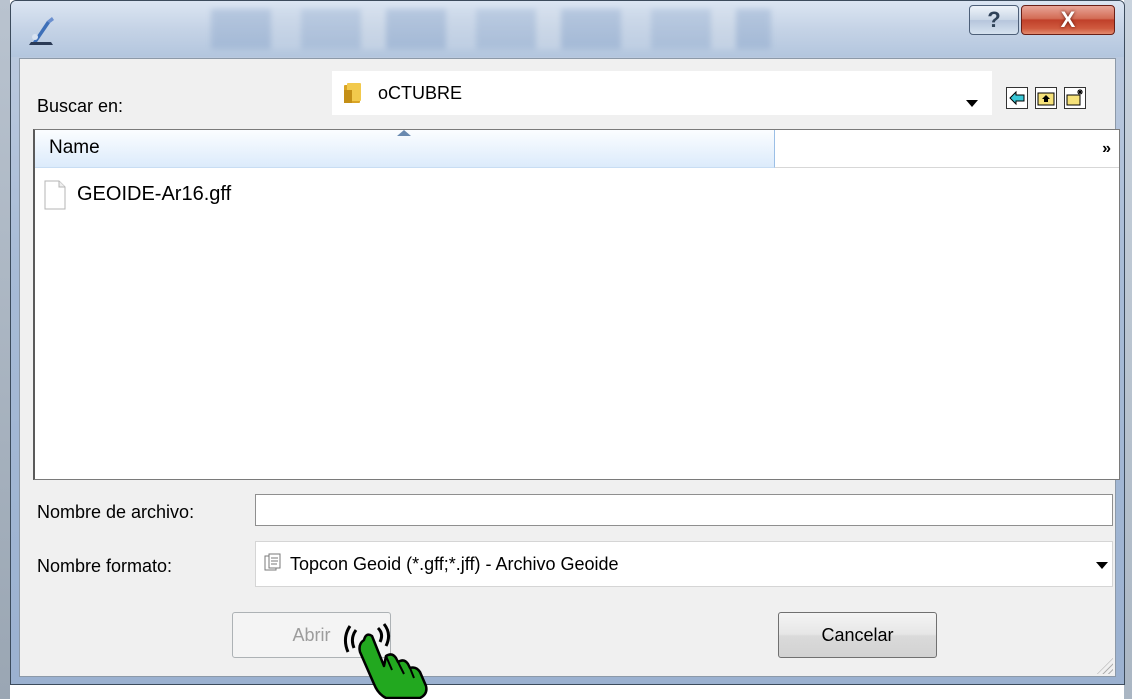 The height and width of the screenshot is (699, 1132). What do you see at coordinates (41, 31) in the screenshot?
I see `app-icon` at bounding box center [41, 31].